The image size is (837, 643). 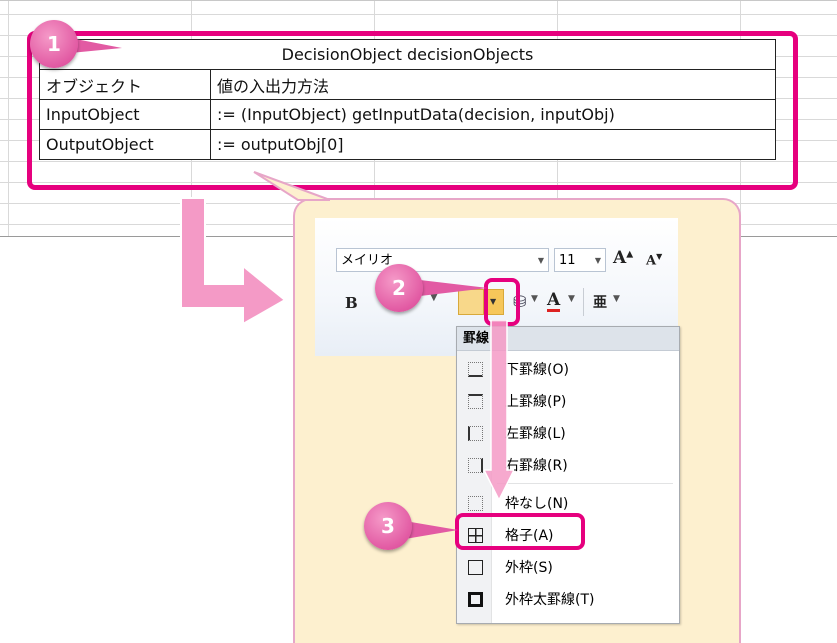 What do you see at coordinates (475, 465) in the screenshot?
I see `right-border-icon` at bounding box center [475, 465].